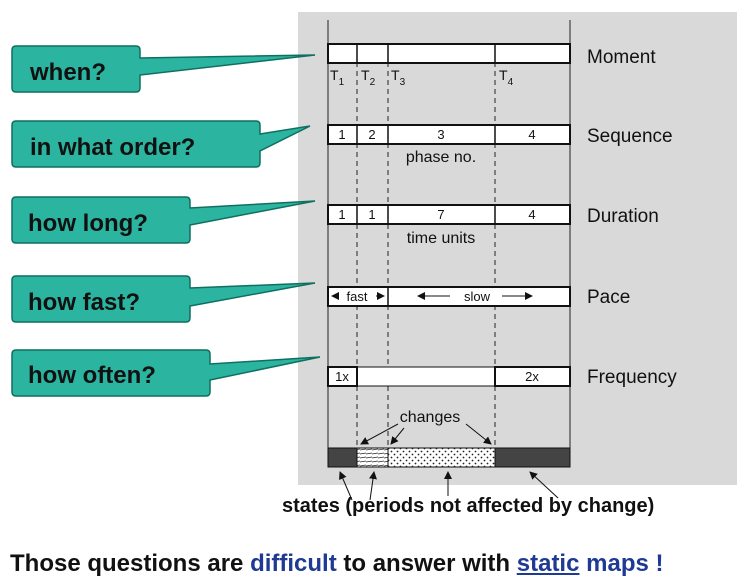 This screenshot has width=744, height=587. What do you see at coordinates (166, 373) in the screenshot?
I see `callout-often: how often?` at bounding box center [166, 373].